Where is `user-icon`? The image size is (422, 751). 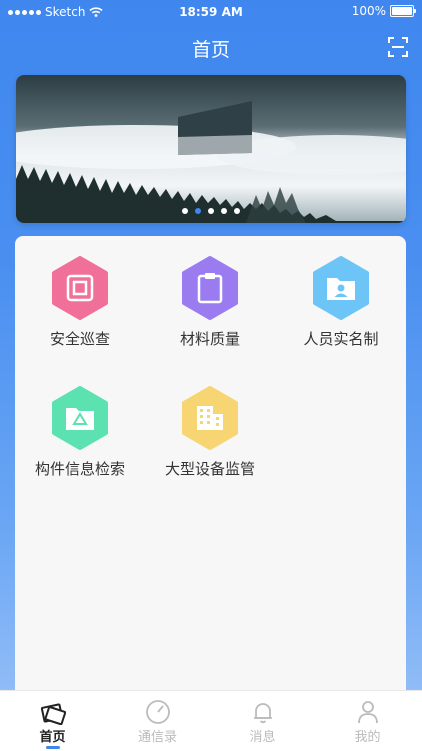
user-icon is located at coordinates (368, 712).